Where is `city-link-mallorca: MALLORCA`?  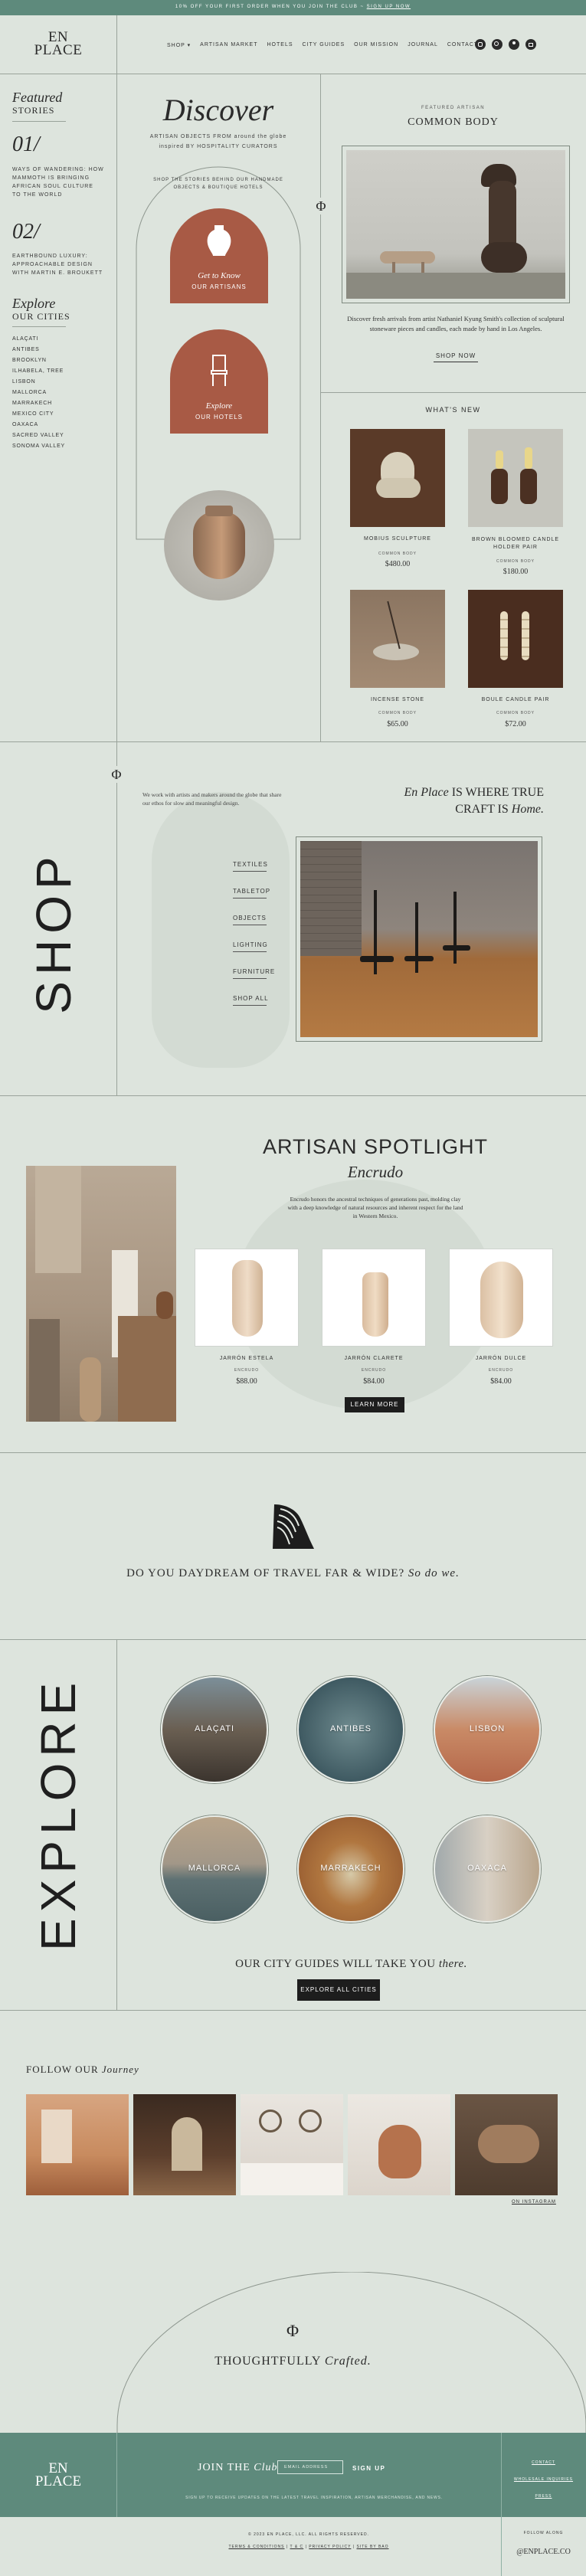 city-link-mallorca: MALLORCA is located at coordinates (39, 393).